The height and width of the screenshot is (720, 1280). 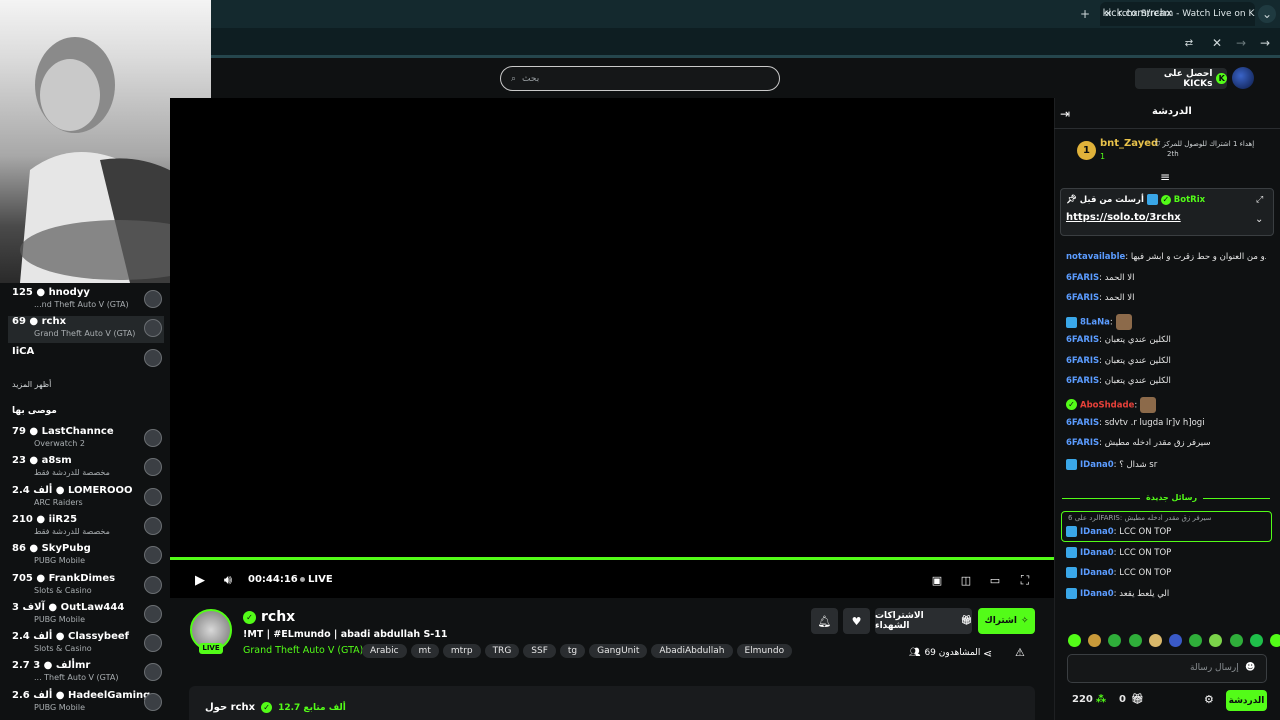 What do you see at coordinates (384, 651) in the screenshot?
I see `tag-chip: Arabic` at bounding box center [384, 651].